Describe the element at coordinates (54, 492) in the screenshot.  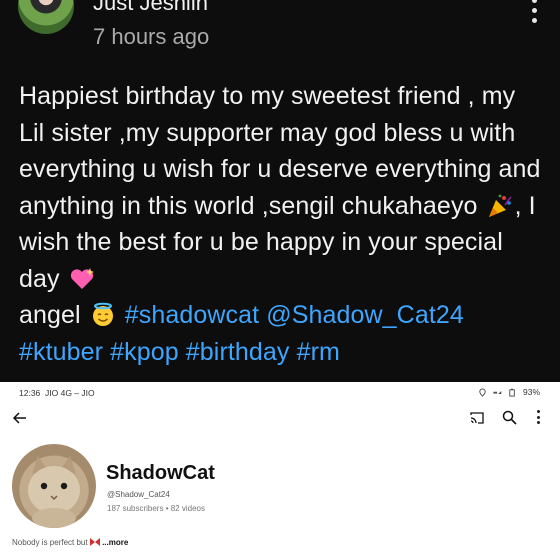
I see `cat-avatar-icon` at that location.